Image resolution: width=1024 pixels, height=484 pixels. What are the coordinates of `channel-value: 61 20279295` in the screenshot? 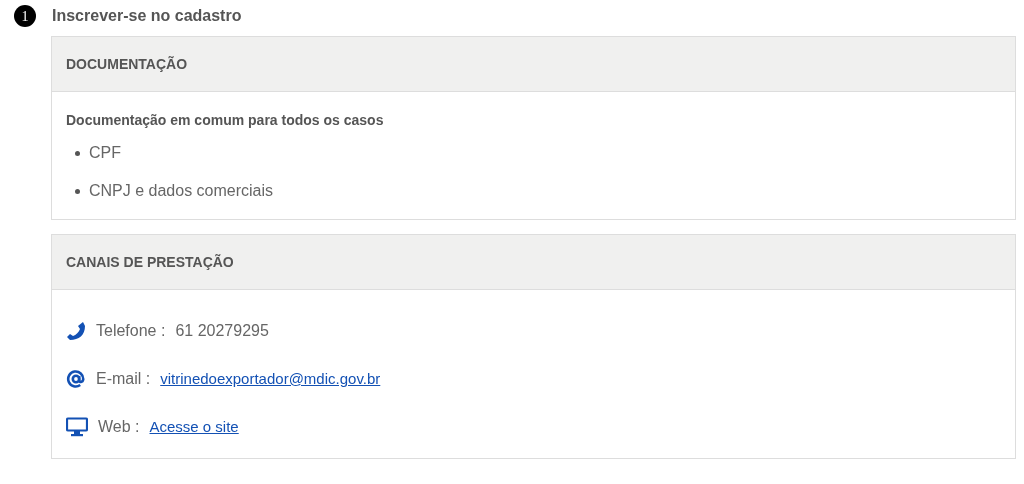 It's located at (222, 331).